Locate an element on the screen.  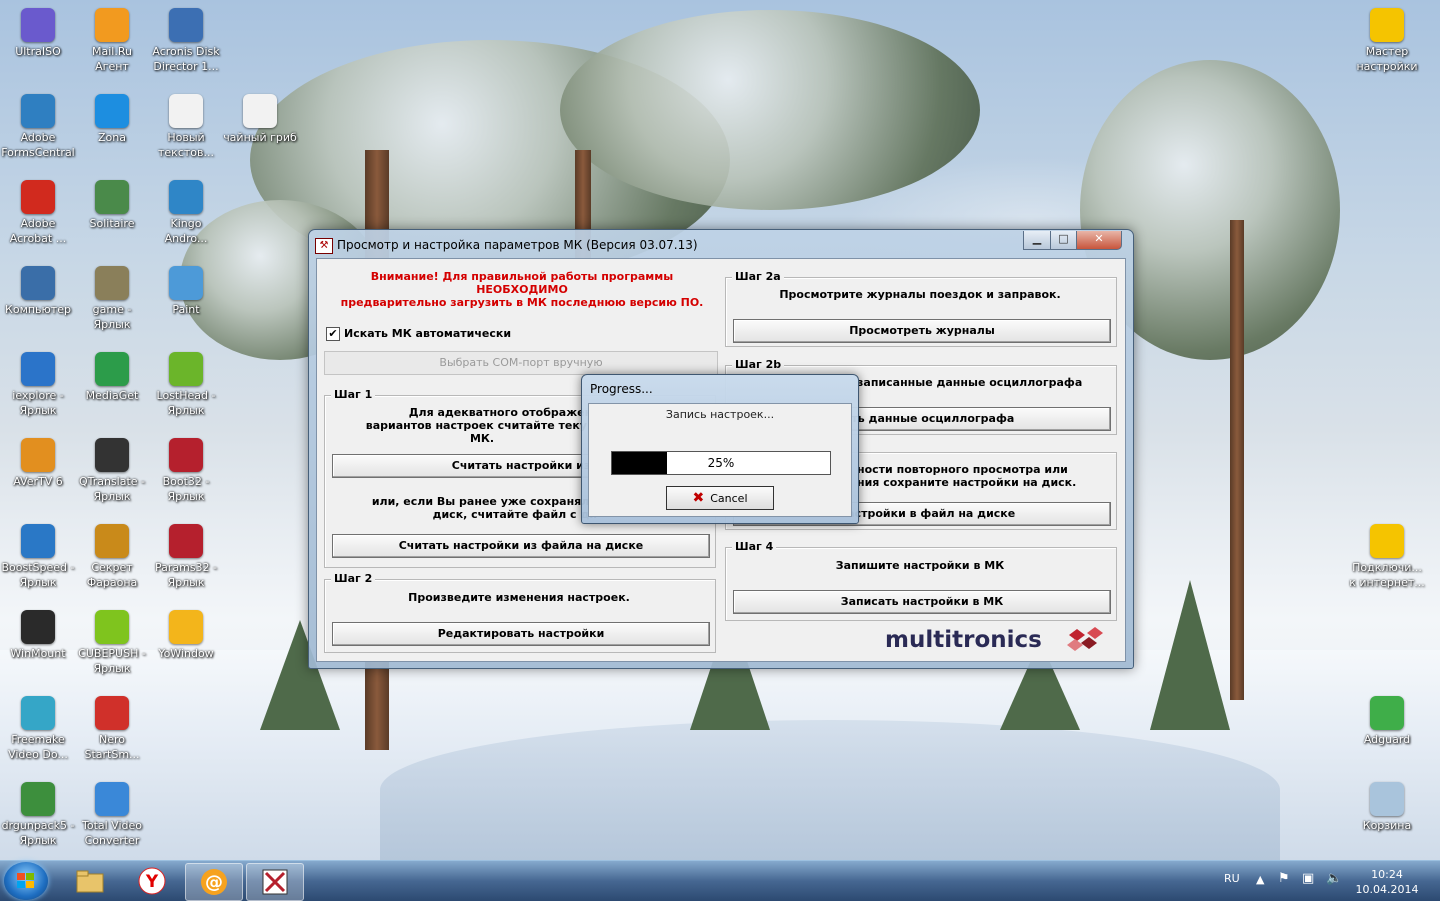
mediaget-icon is located at coordinates (112, 369).